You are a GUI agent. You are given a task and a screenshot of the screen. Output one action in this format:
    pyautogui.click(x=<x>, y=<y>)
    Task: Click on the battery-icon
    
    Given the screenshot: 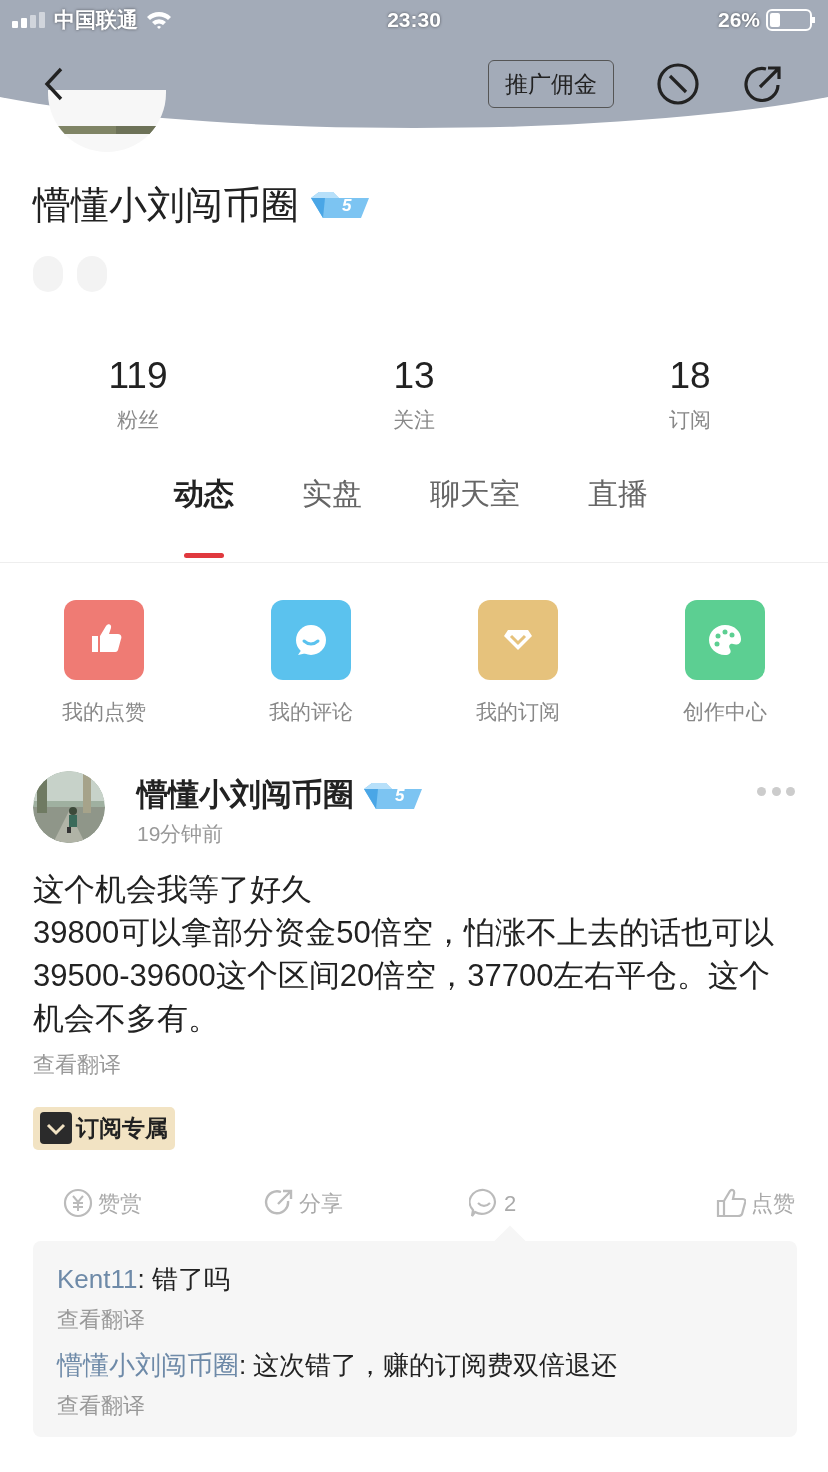 What is the action you would take?
    pyautogui.click(x=791, y=20)
    